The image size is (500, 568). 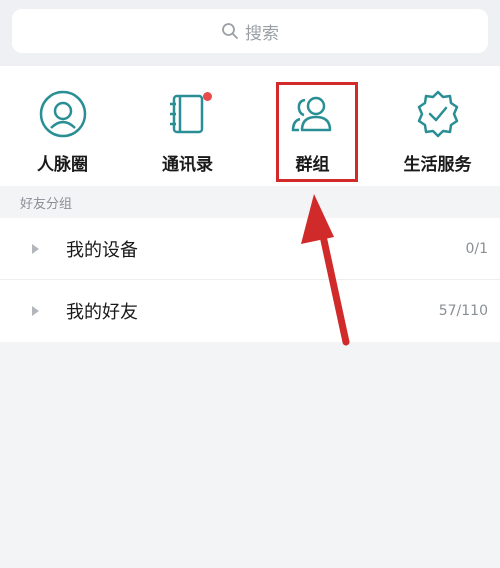 I want to click on highlight-box, so click(x=317, y=132).